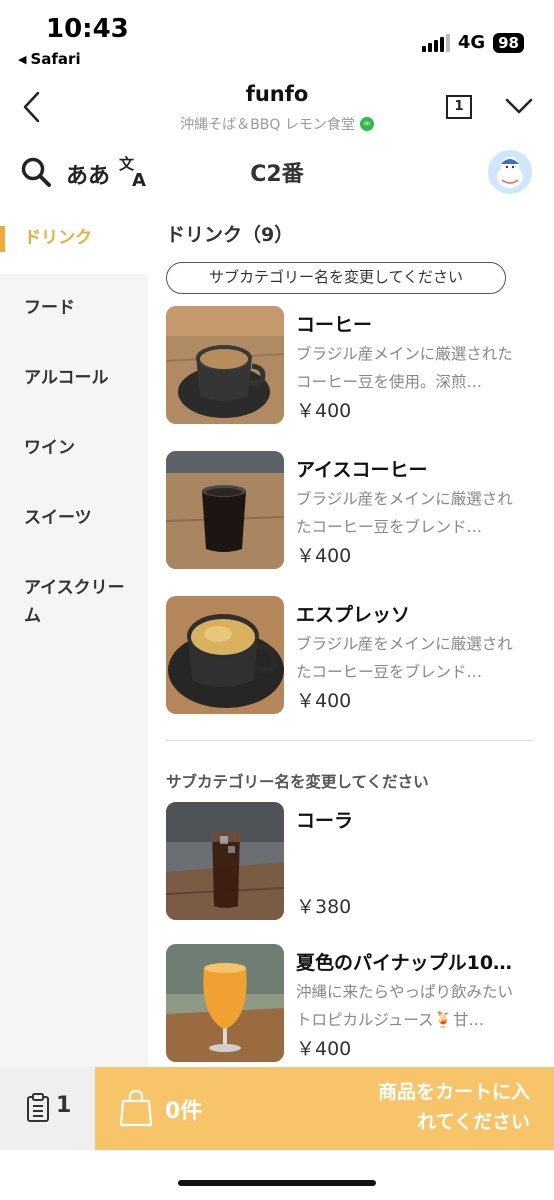 The width and height of the screenshot is (554, 1200). What do you see at coordinates (49, 448) in the screenshot?
I see `sidebar-item-label: ワイン` at bounding box center [49, 448].